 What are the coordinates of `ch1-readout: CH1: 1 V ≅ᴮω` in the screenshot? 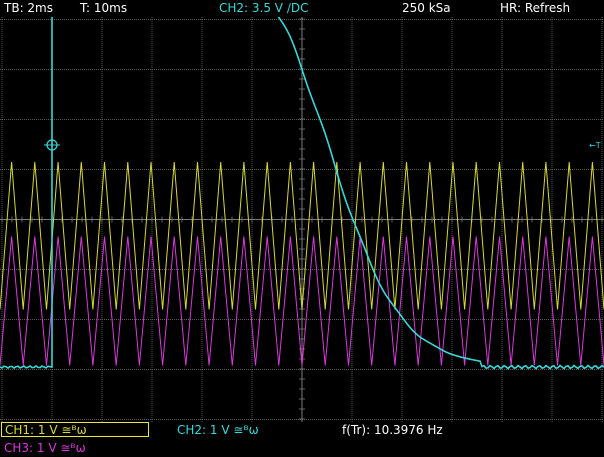 It's located at (75, 429).